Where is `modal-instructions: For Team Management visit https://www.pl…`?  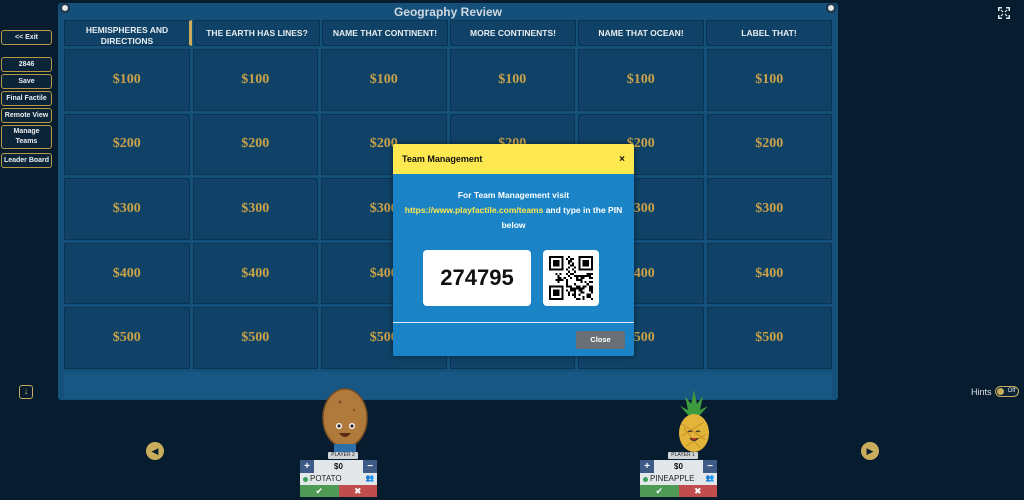
modal-instructions: For Team Management visit https://www.pl… is located at coordinates (513, 210).